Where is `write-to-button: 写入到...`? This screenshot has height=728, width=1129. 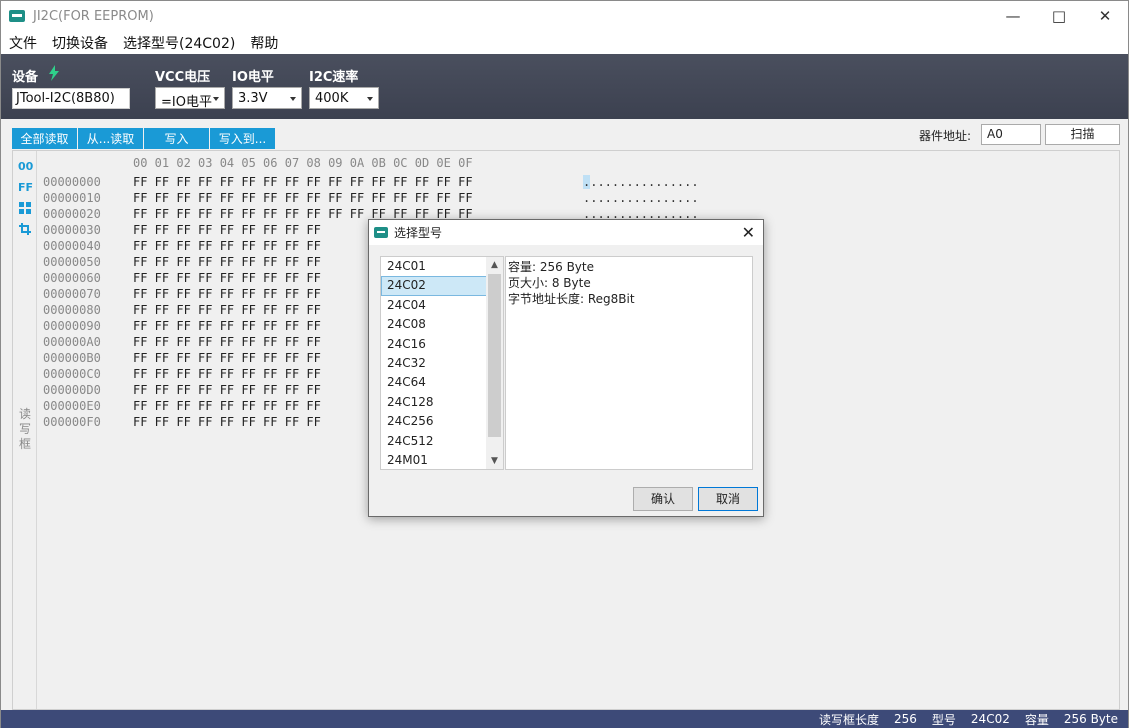
write-to-button: 写入到... is located at coordinates (242, 138).